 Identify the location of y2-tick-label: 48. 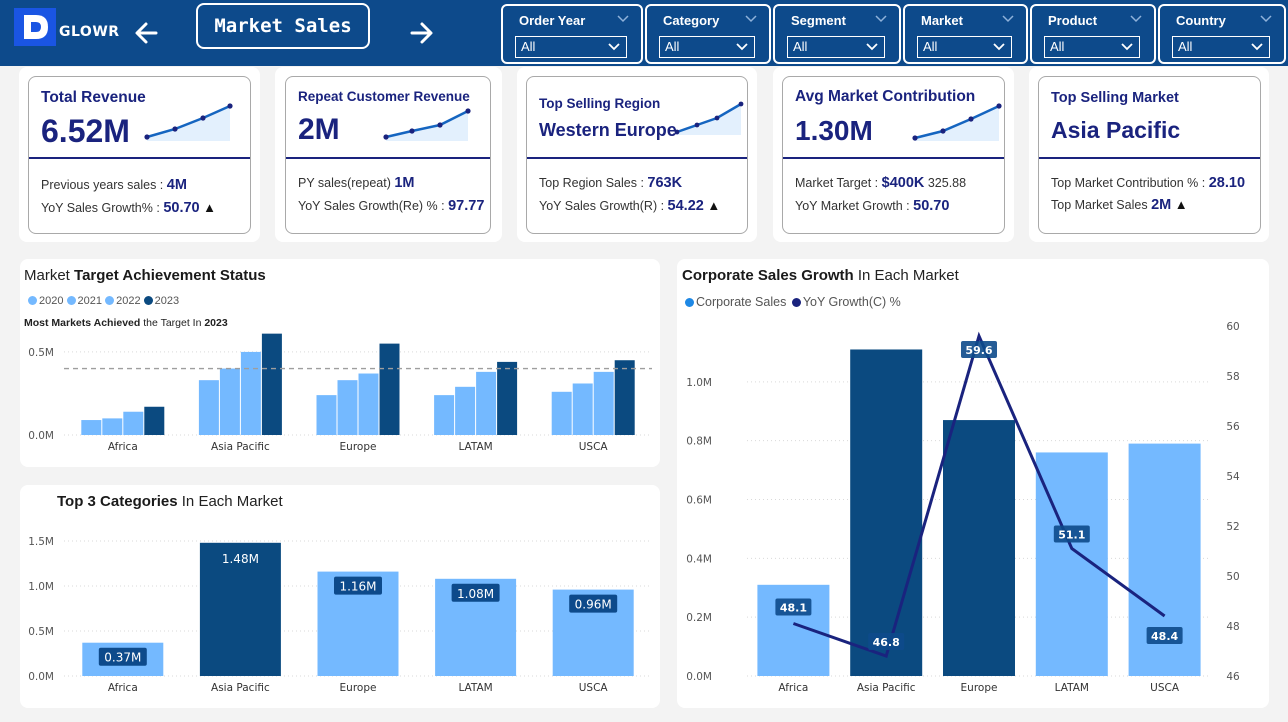
(1232, 627).